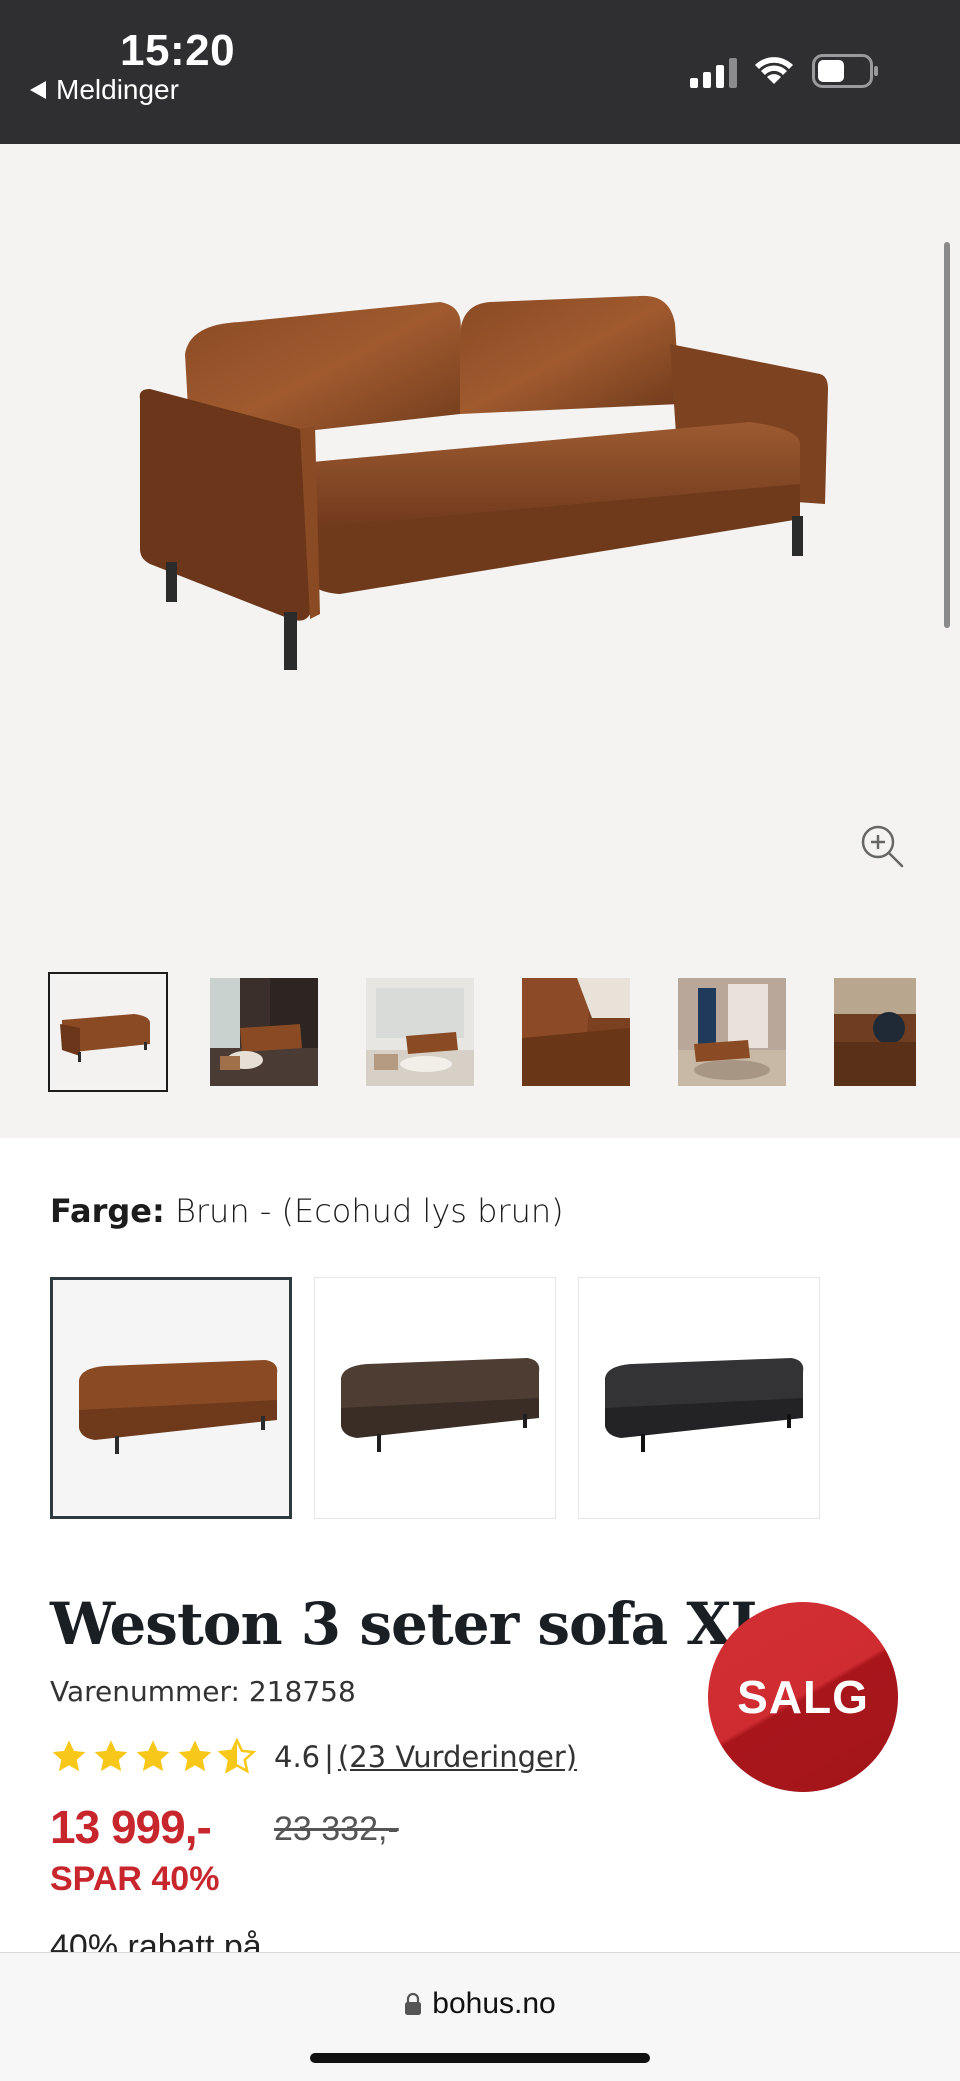 The height and width of the screenshot is (2081, 960). Describe the element at coordinates (178, 50) in the screenshot. I see `status-time: 15:20` at that location.